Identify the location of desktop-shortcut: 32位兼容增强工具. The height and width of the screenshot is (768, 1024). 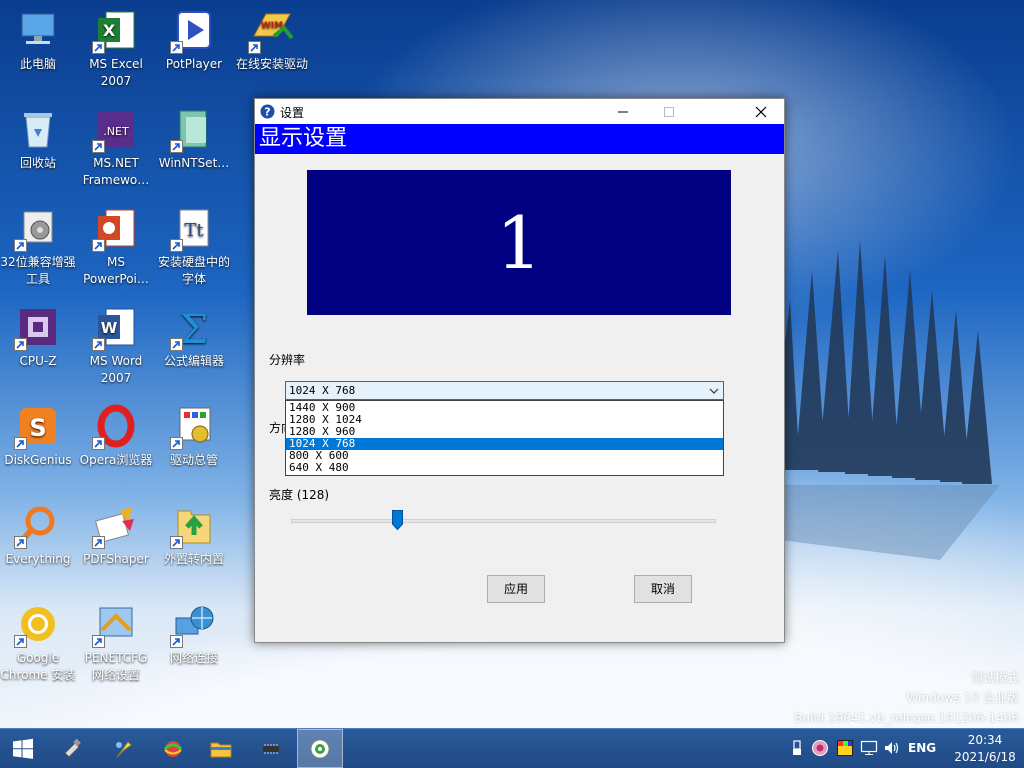
(38, 246).